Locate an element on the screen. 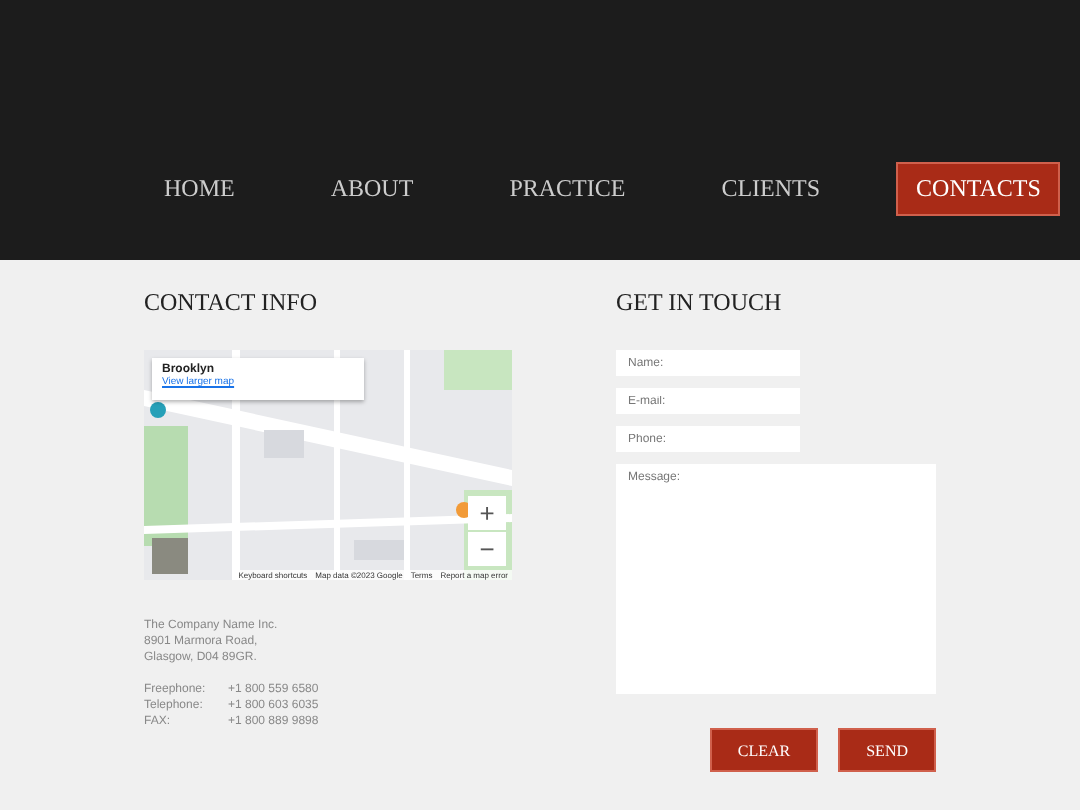 The width and height of the screenshot is (1080, 810). nav-link: HOME is located at coordinates (199, 189).